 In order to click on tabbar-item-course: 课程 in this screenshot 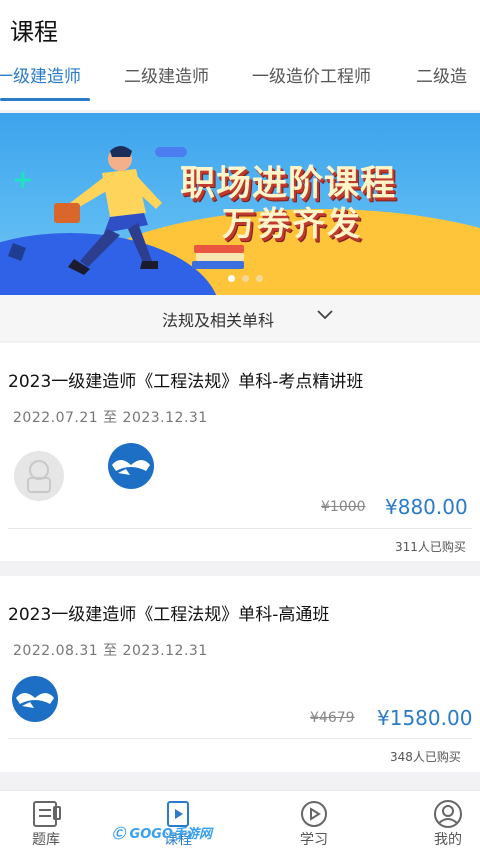, I will do `click(178, 822)`.